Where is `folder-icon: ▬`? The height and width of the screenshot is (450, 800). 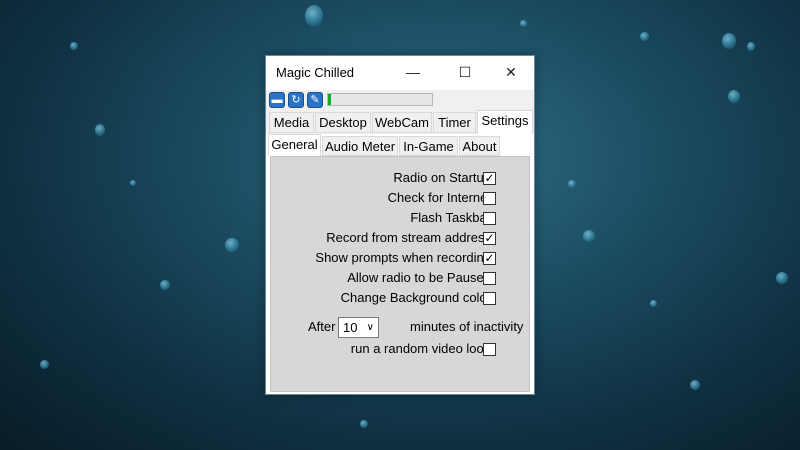 folder-icon: ▬ is located at coordinates (277, 100).